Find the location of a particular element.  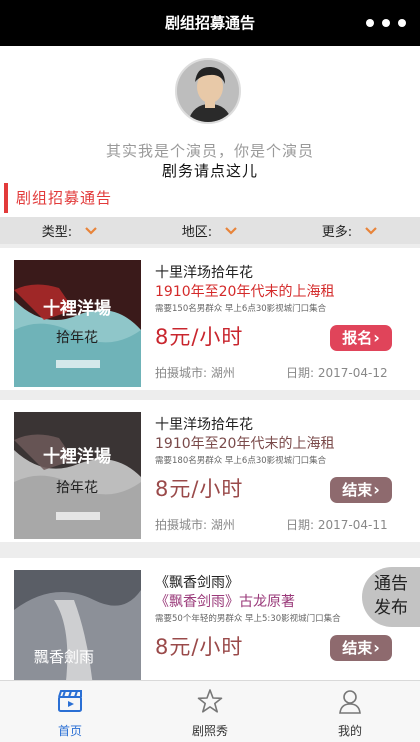

poster-image: 飄香劍雨 is located at coordinates (77, 633).